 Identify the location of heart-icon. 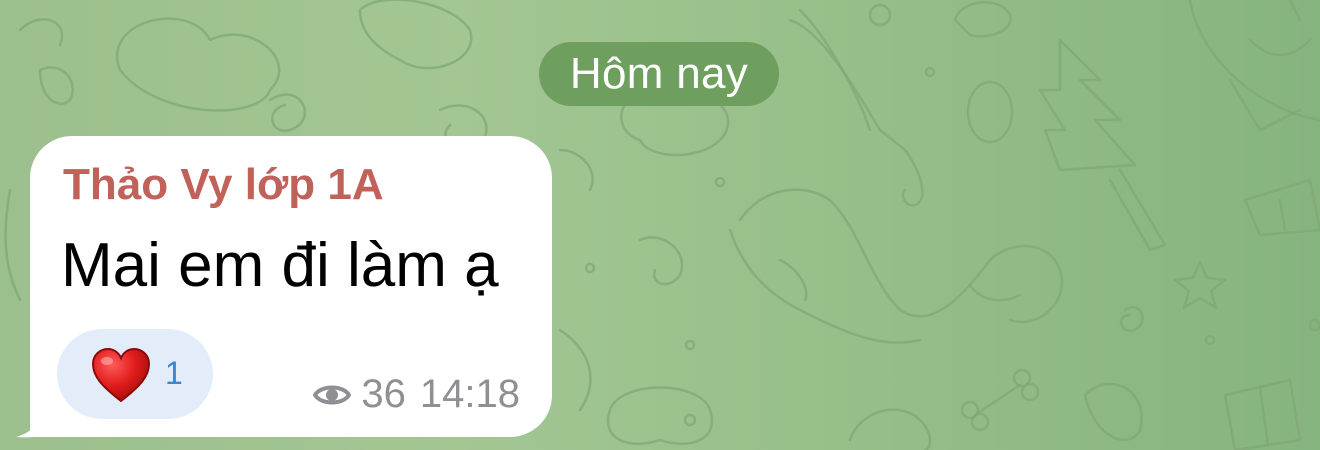
(121, 375).